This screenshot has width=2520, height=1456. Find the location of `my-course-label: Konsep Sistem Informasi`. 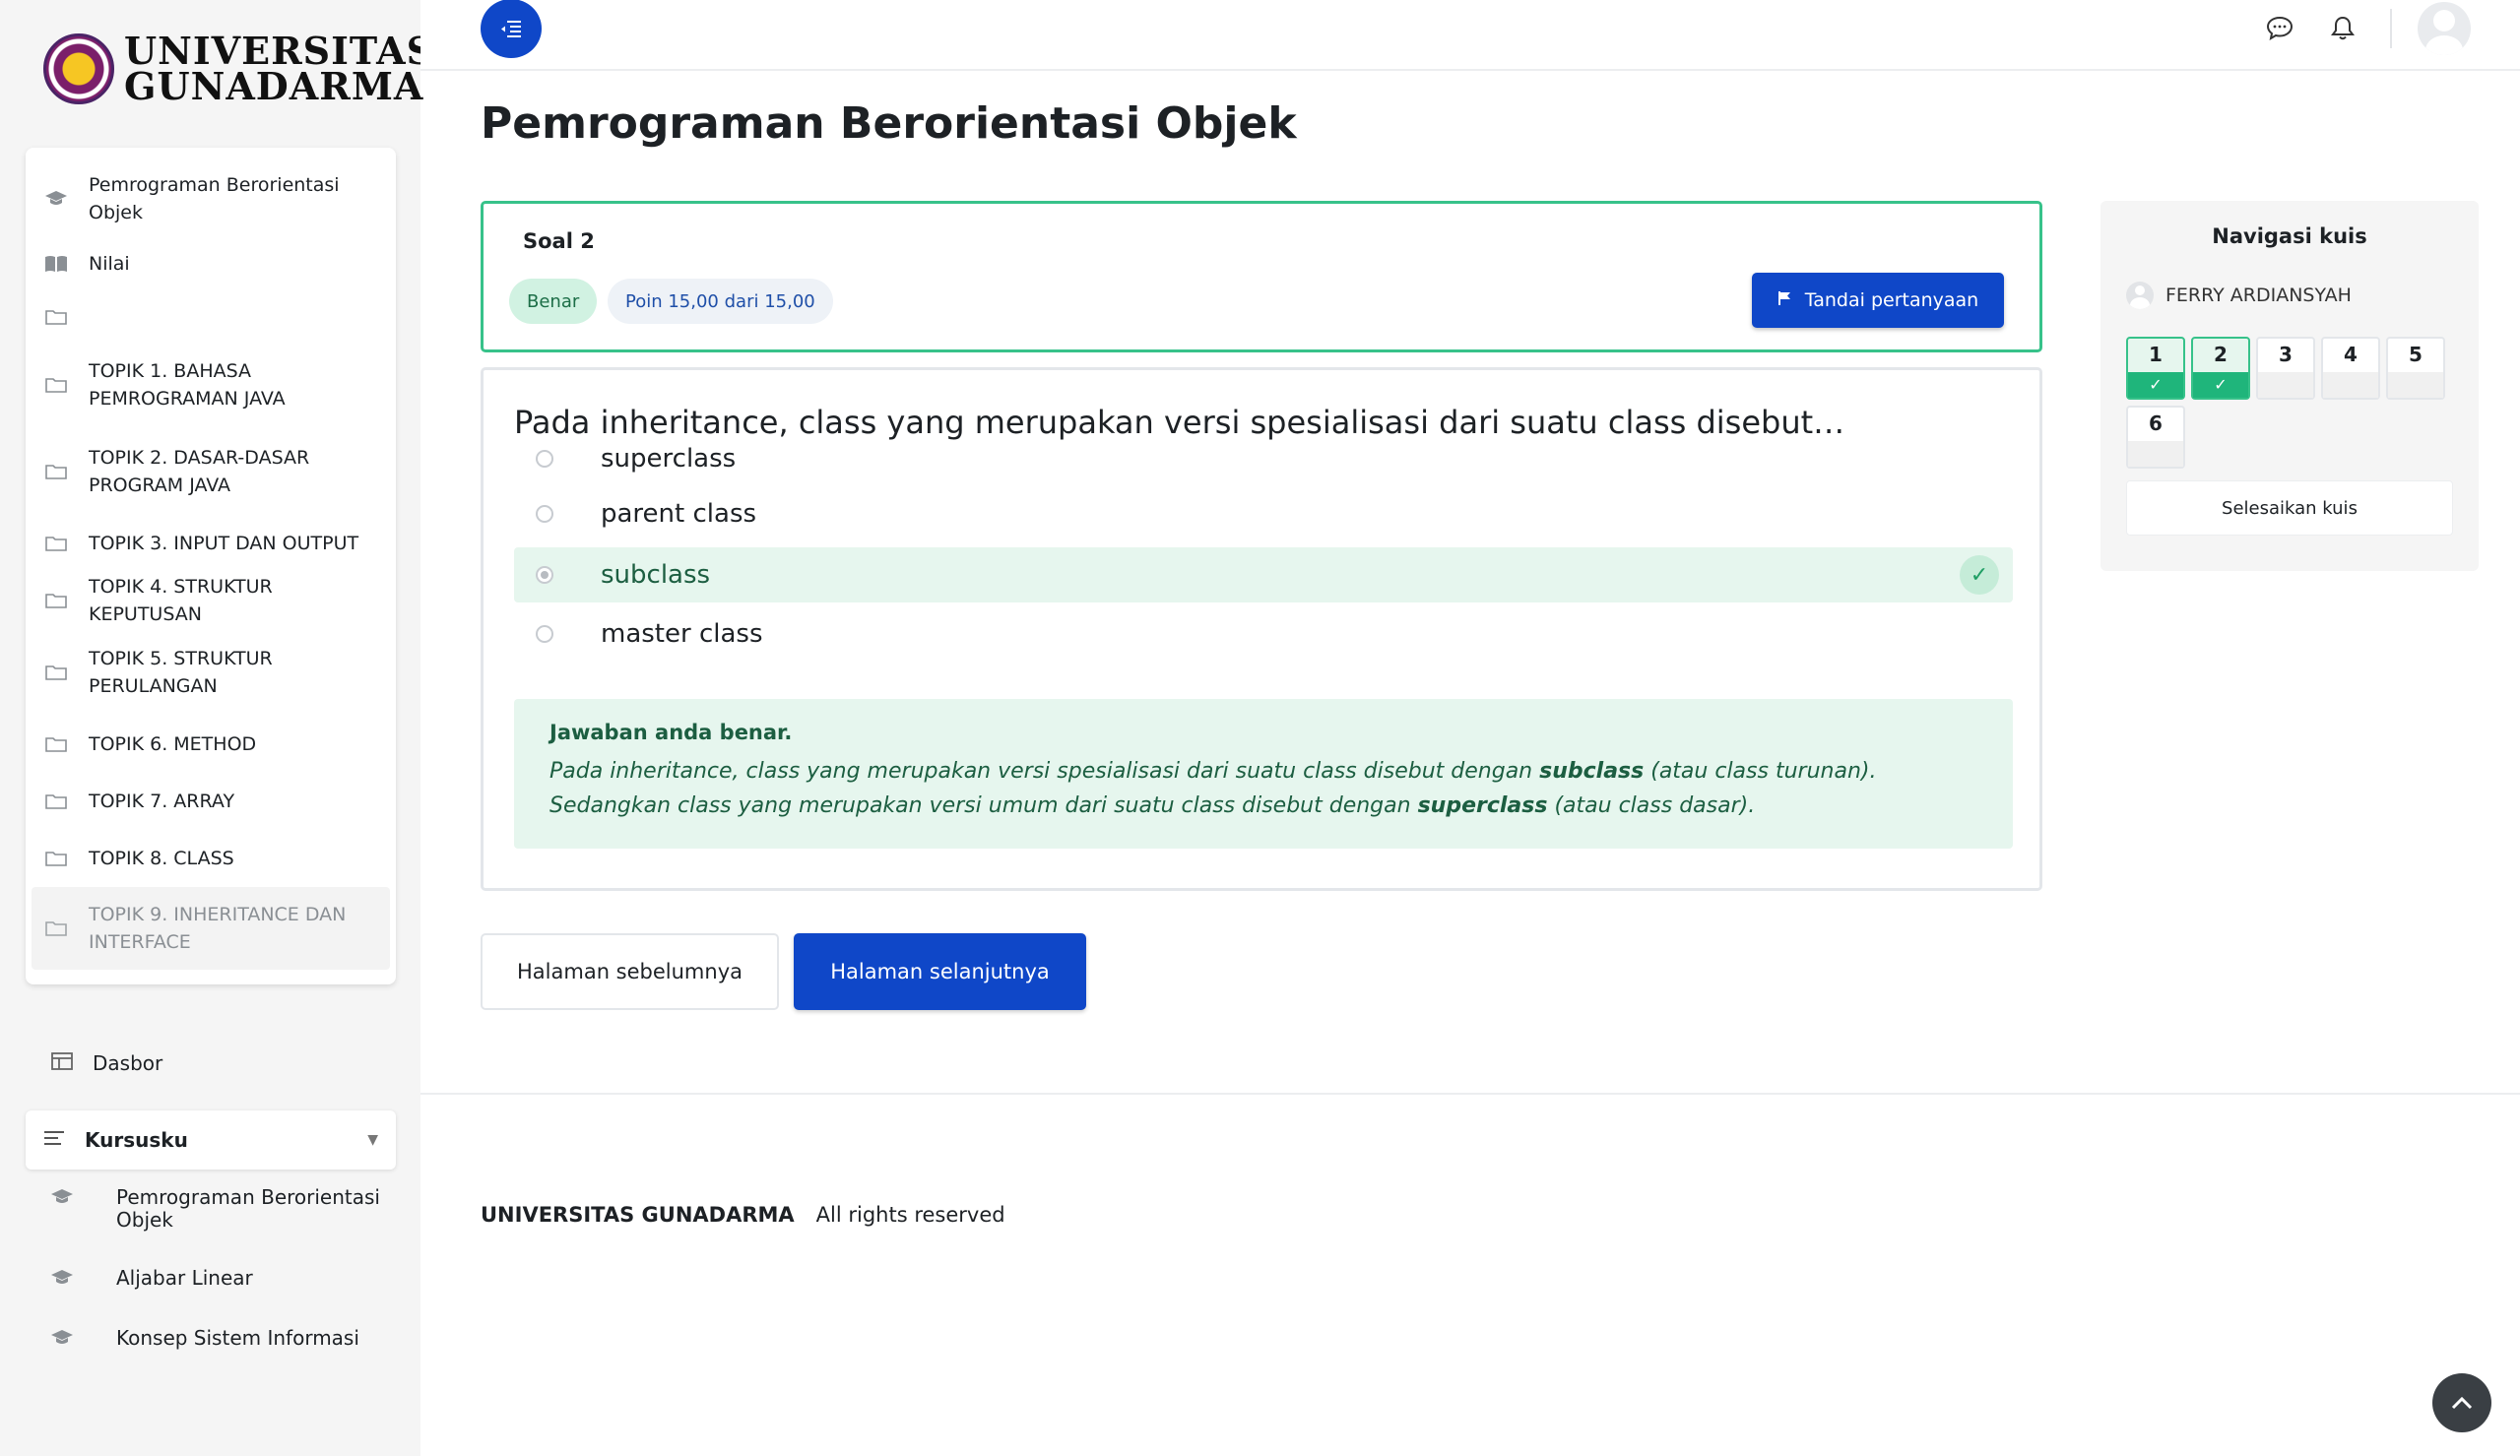

my-course-label: Konsep Sistem Informasi is located at coordinates (237, 1338).